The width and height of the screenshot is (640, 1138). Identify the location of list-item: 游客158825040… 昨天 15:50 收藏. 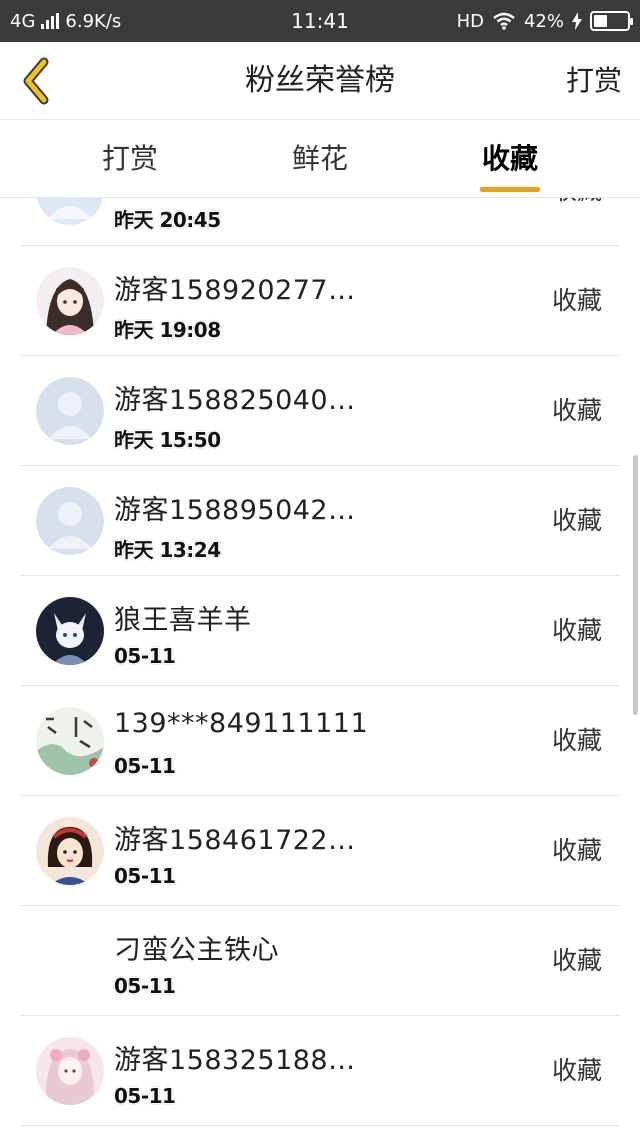
(320, 411).